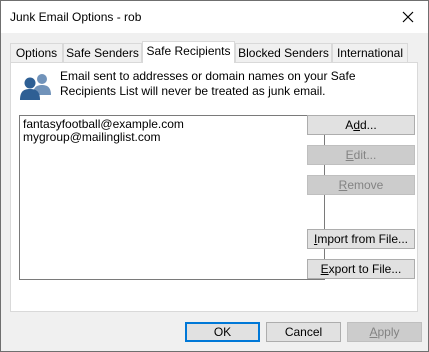  What do you see at coordinates (76, 17) in the screenshot?
I see `window-title: Junk Email Options - rob` at bounding box center [76, 17].